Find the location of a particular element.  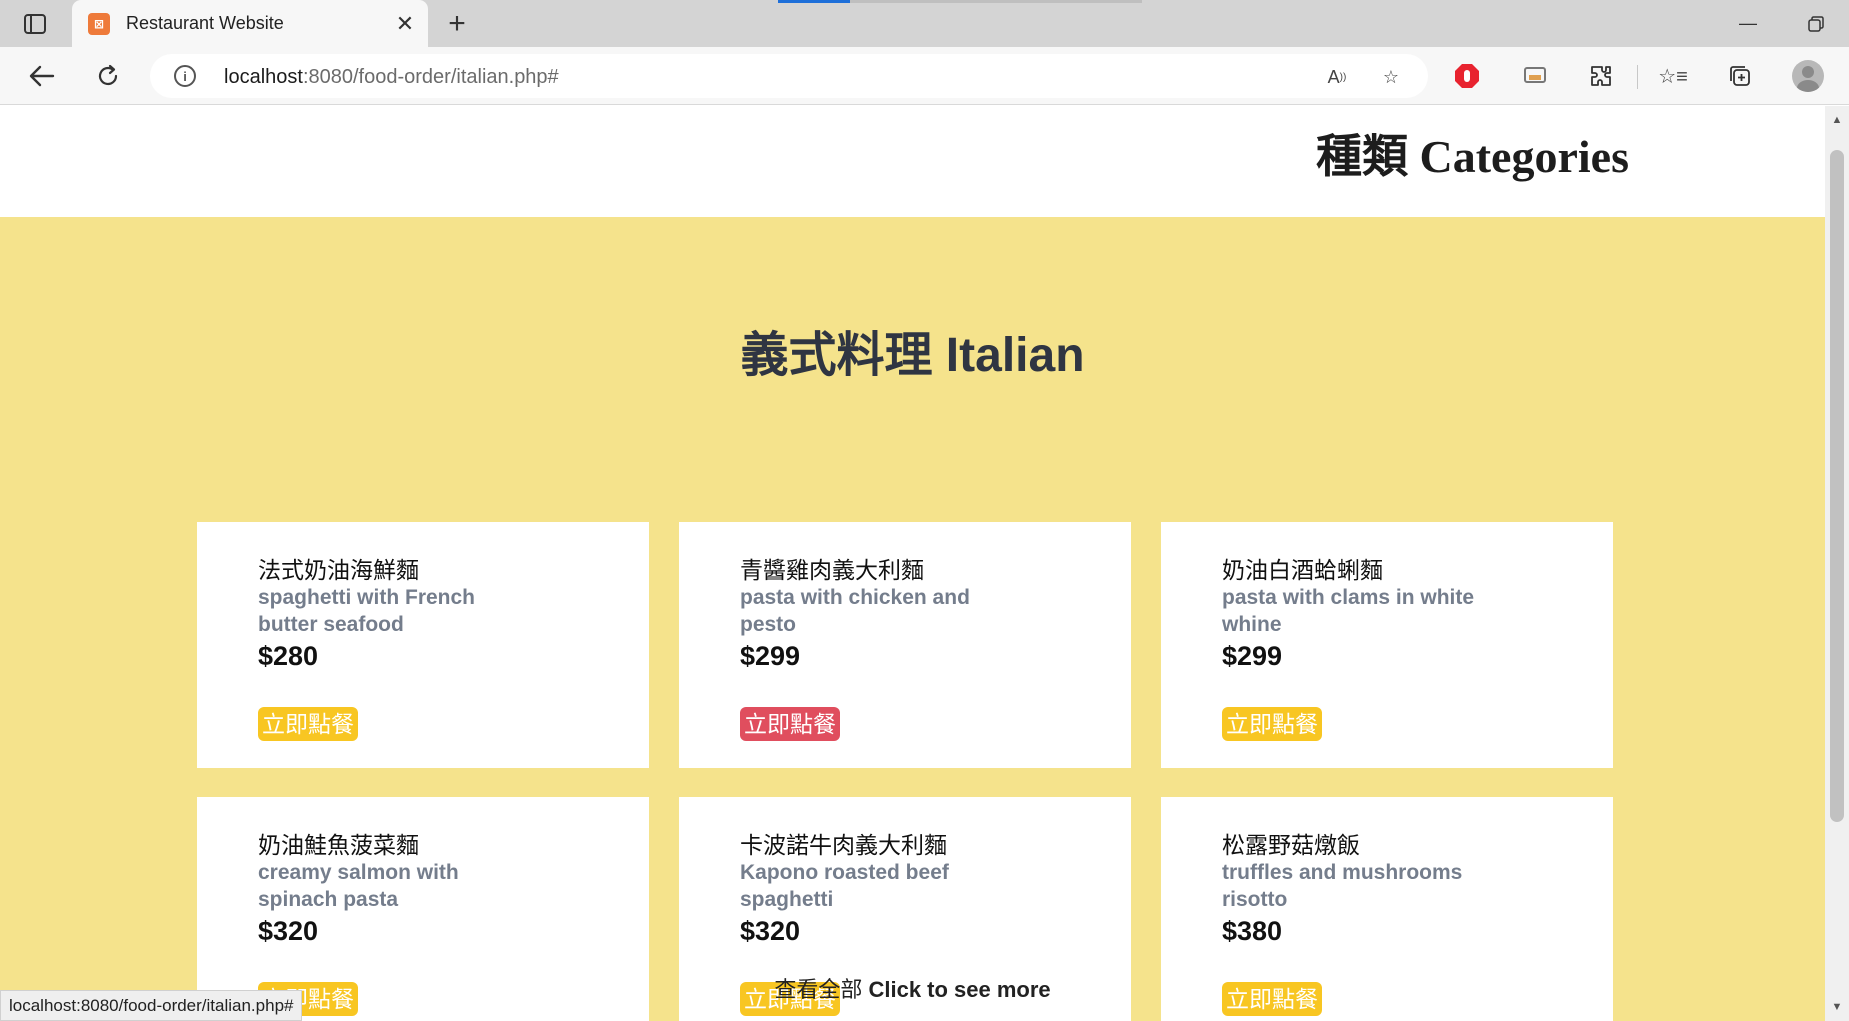

cast-shape is located at coordinates (1535, 75).